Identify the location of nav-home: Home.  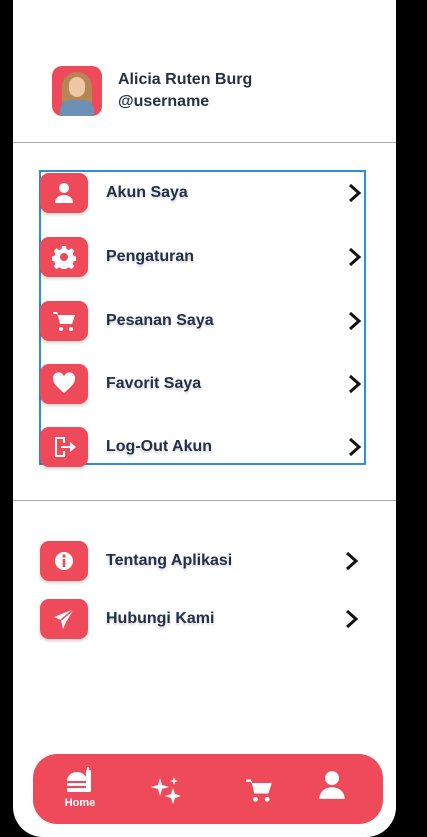
(80, 788).